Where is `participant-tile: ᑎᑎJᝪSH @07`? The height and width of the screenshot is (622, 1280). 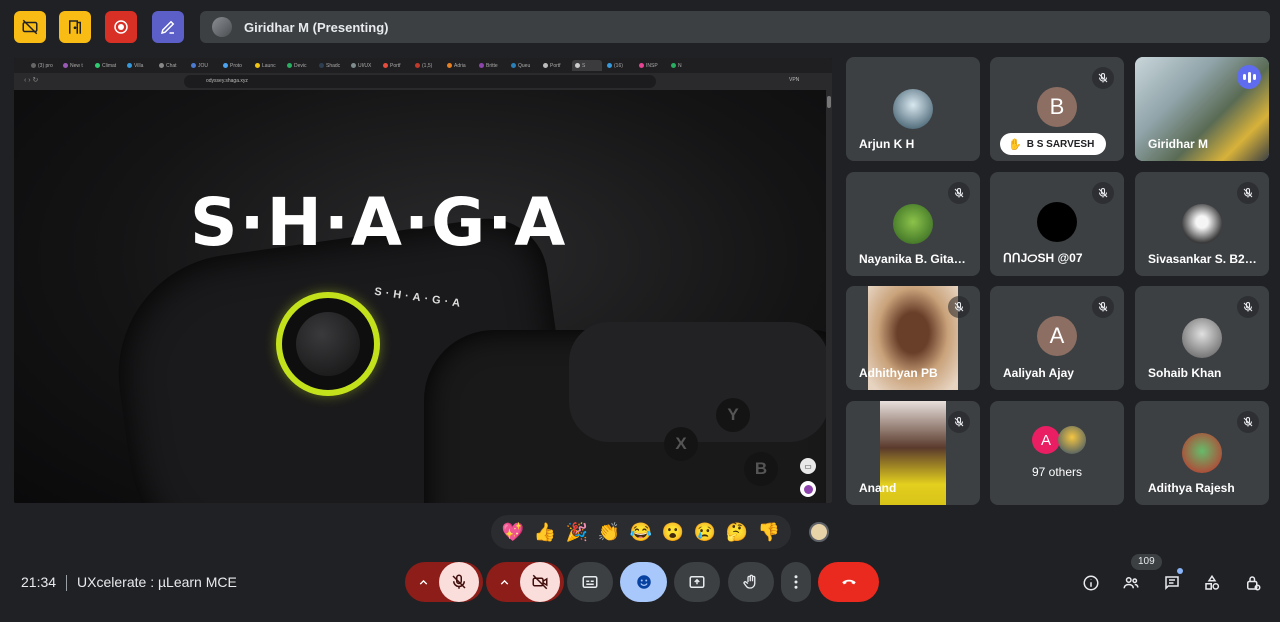 participant-tile: ᑎᑎJᝪSH @07 is located at coordinates (1057, 224).